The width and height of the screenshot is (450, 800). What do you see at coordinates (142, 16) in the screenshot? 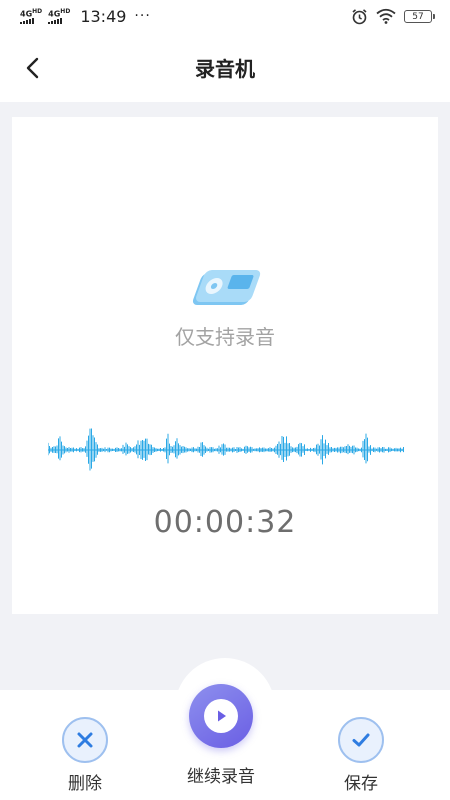
I see `more-notifications-icon: ···` at bounding box center [142, 16].